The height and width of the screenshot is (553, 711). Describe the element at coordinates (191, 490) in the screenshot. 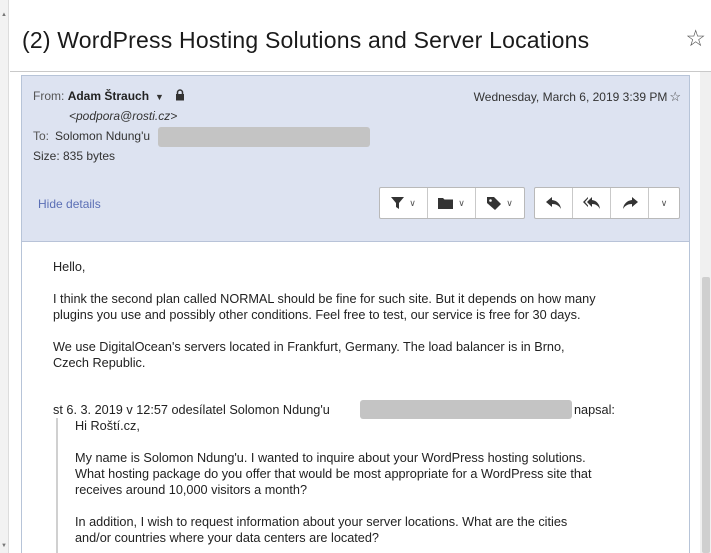

I see `quote-line: receives around 10,000 visitors a month?` at that location.